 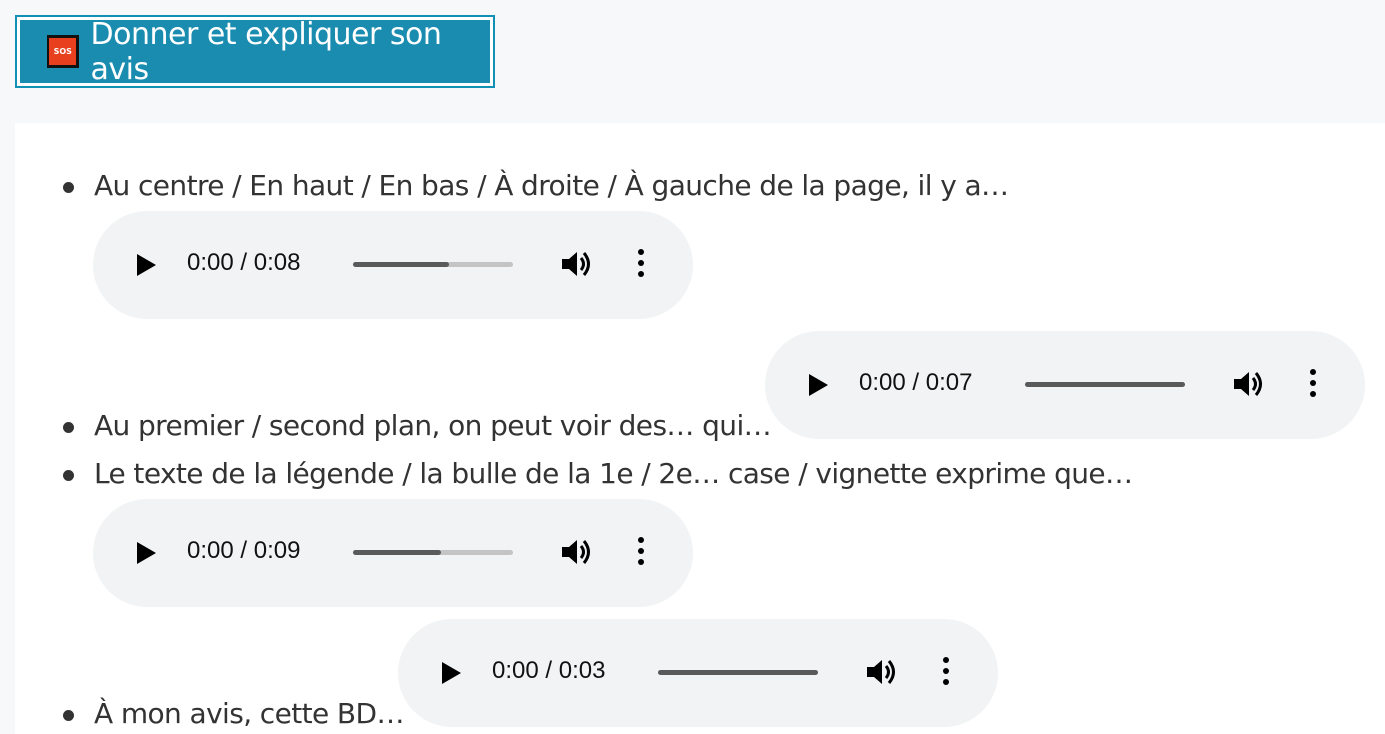 I want to click on header-button: SOS Donner et expliquer son avis, so click(x=255, y=52).